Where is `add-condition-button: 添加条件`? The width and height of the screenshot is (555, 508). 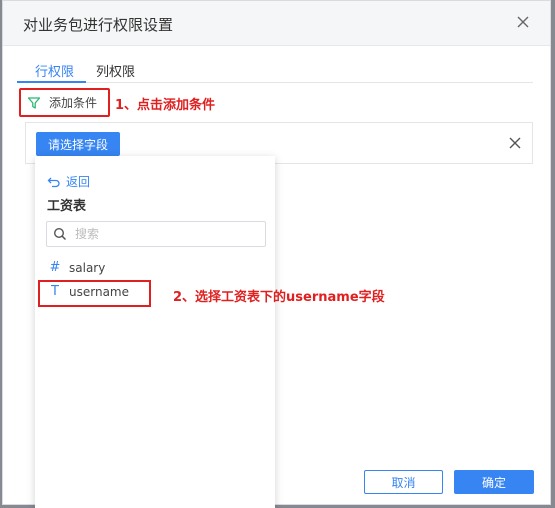 add-condition-button: 添加条件 is located at coordinates (64, 102).